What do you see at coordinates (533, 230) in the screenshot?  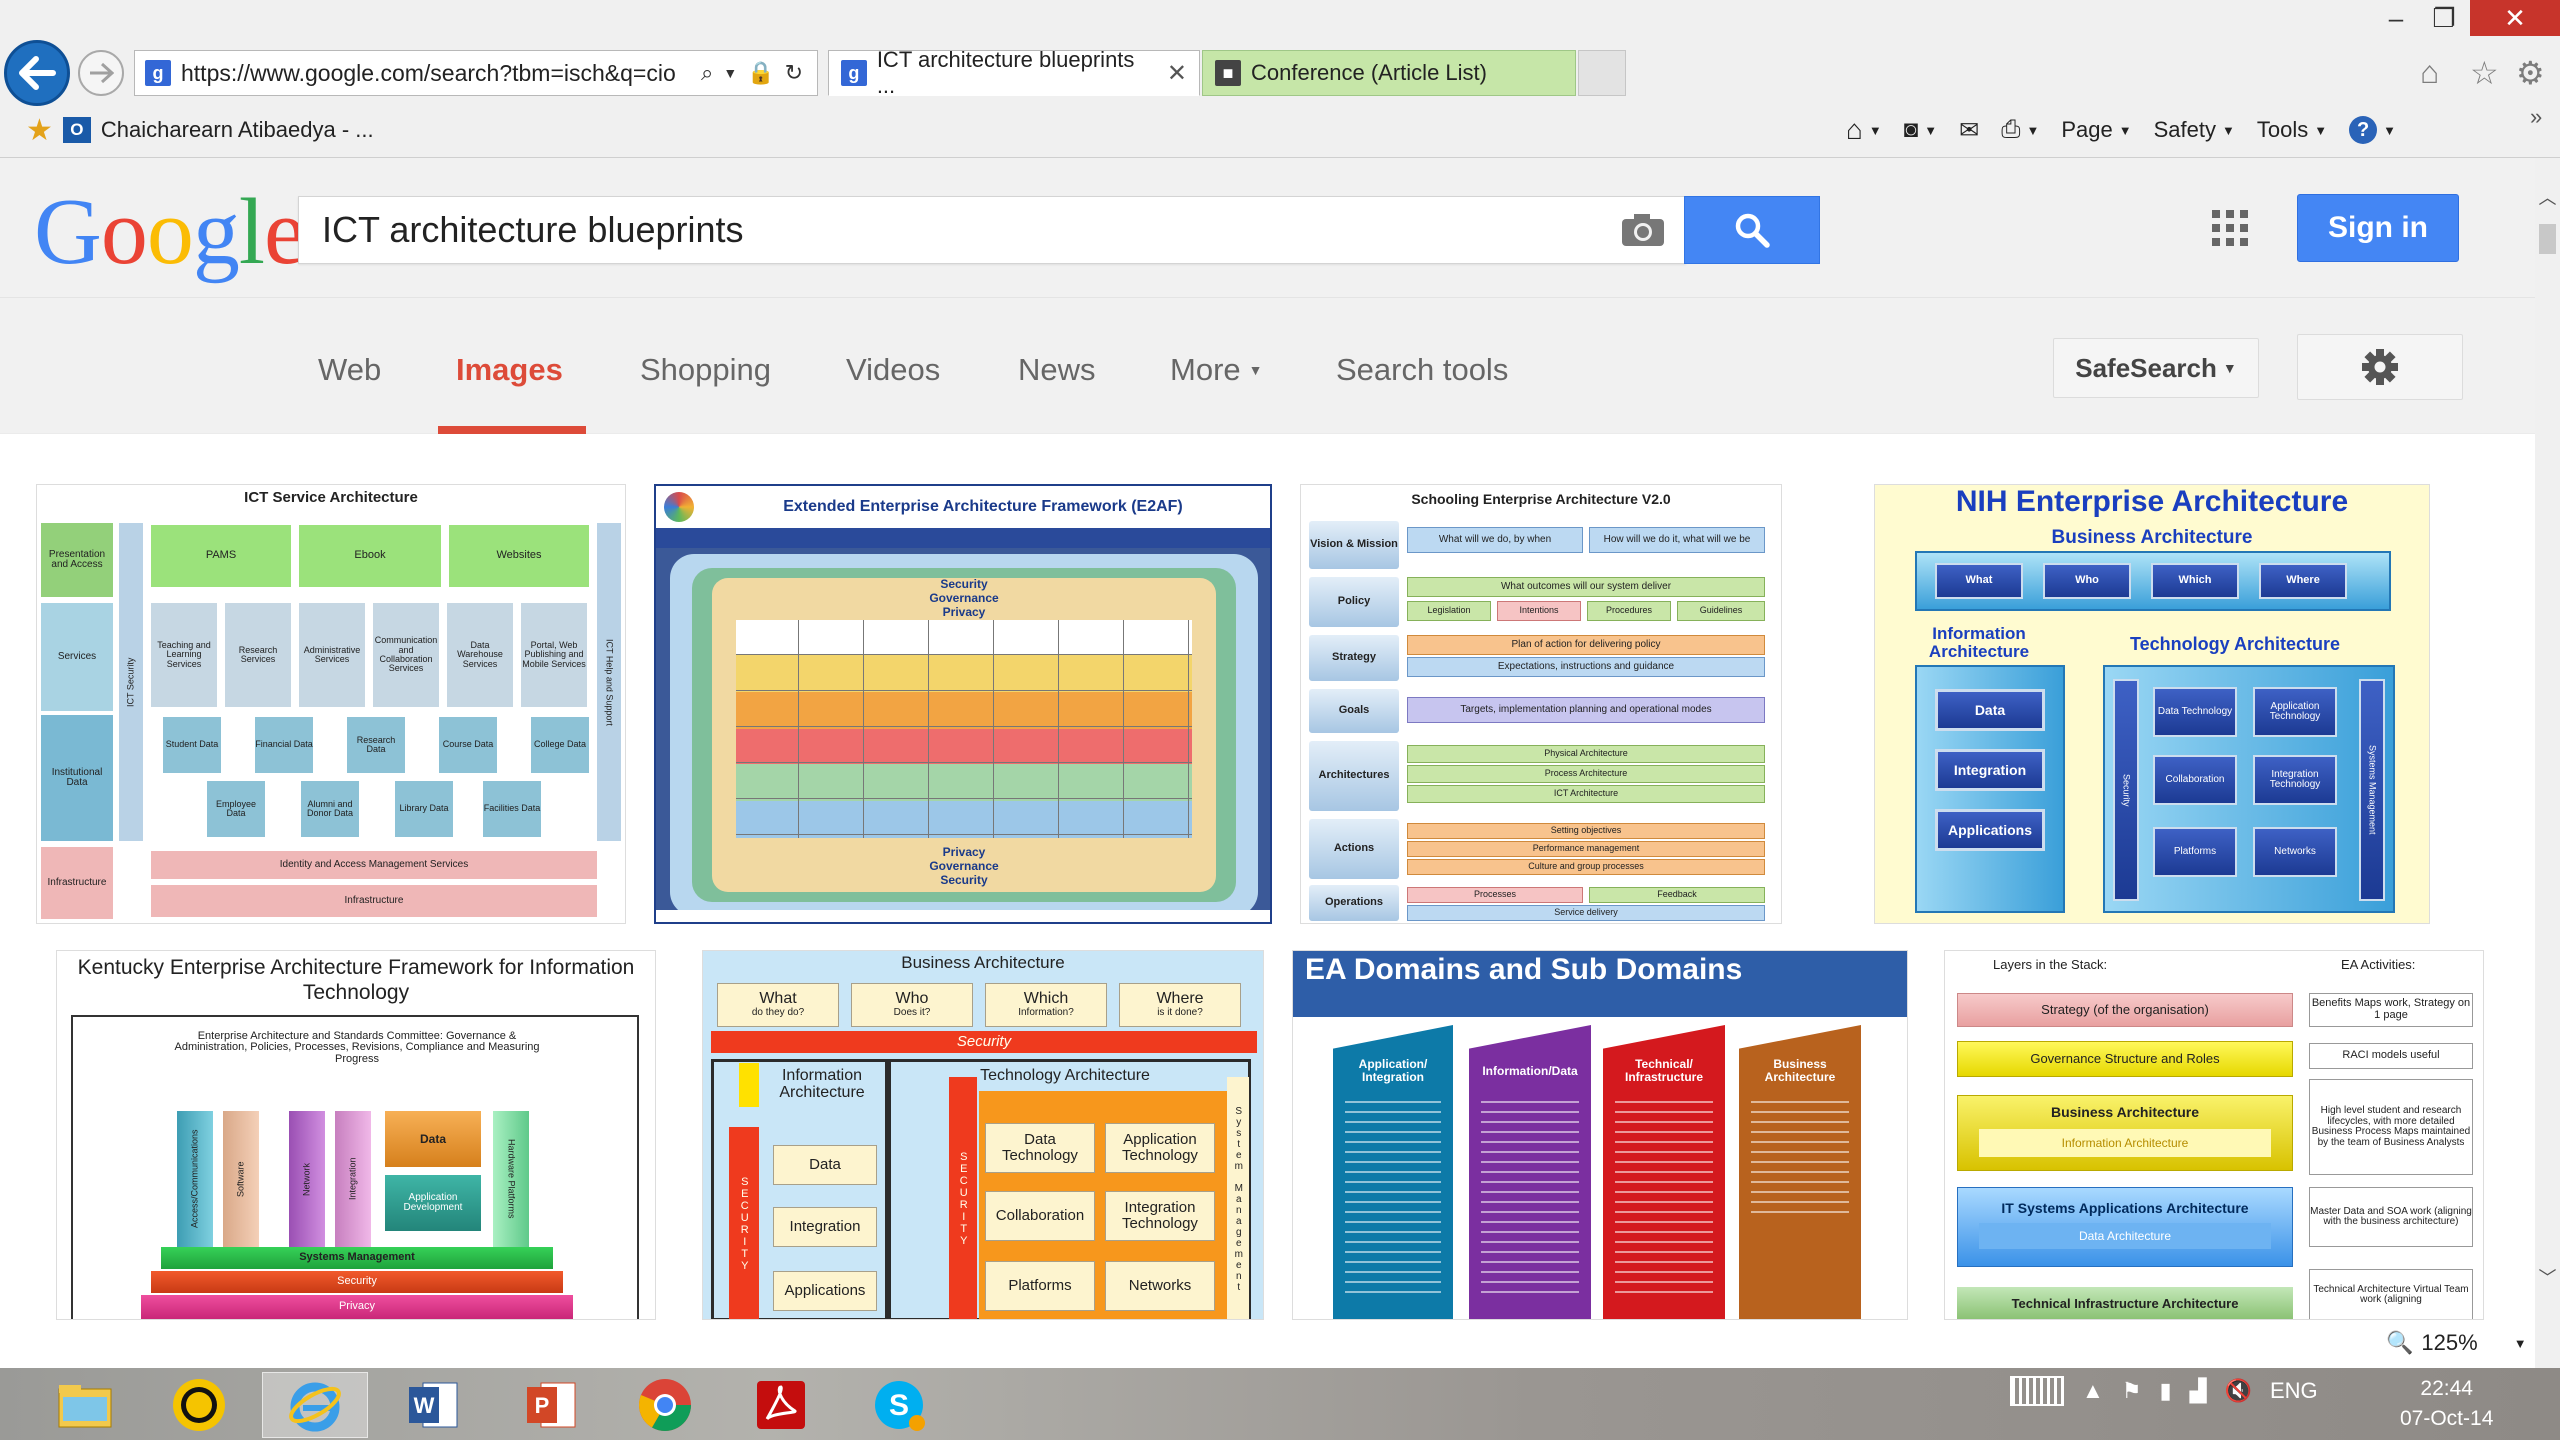 I see `search-input: ICT architecture blueprints` at bounding box center [533, 230].